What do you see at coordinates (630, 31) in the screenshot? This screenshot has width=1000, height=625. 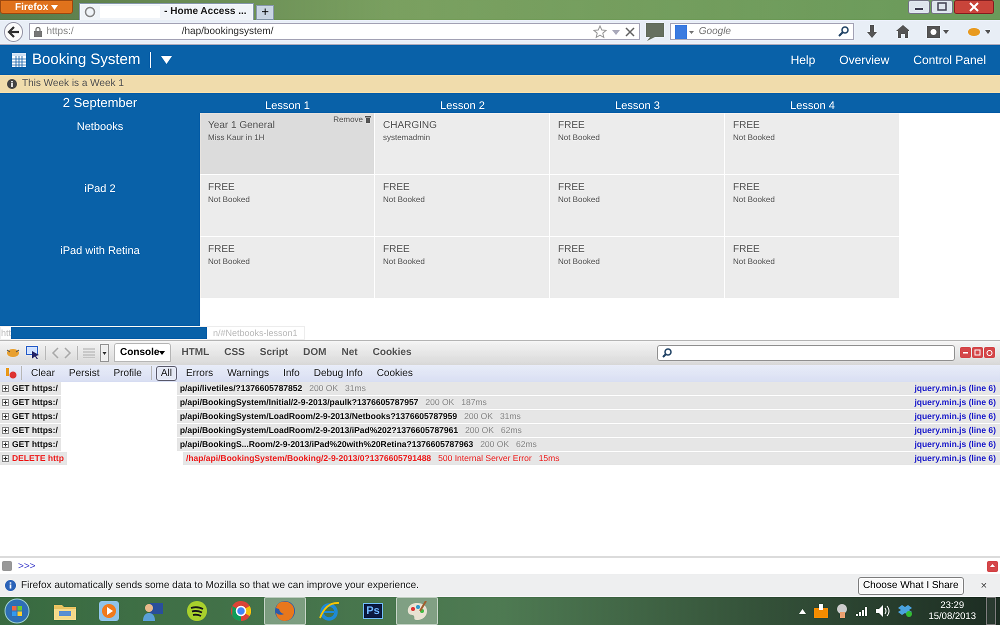 I see `stop-icon` at bounding box center [630, 31].